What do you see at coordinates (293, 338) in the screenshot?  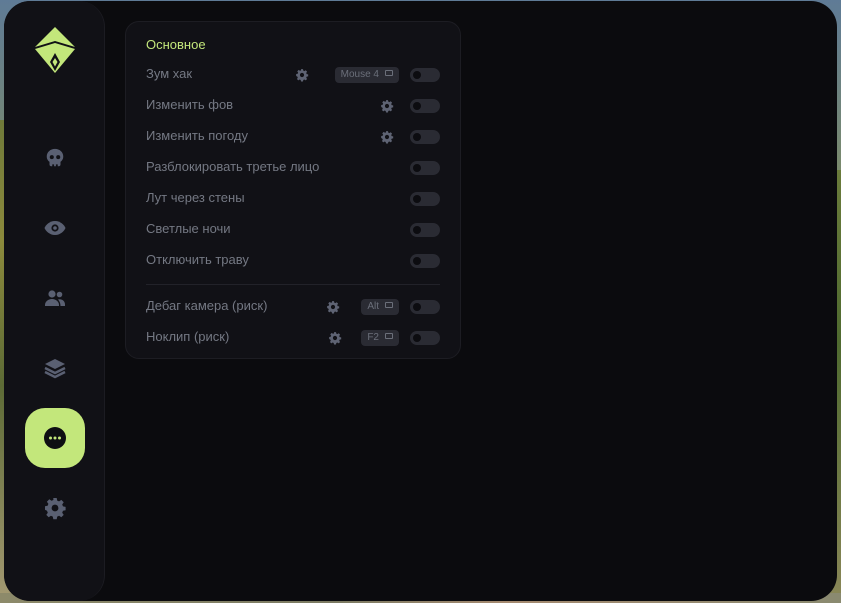 I see `setting-row-noclip: Ноклип (риск) F2` at bounding box center [293, 338].